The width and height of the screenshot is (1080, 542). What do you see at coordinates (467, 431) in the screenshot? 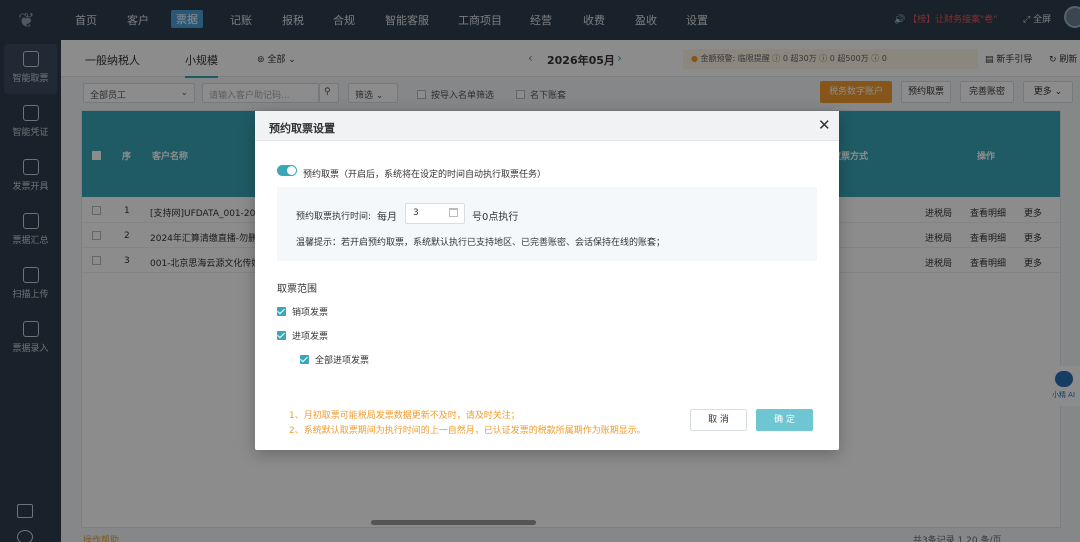
I see `note-line-2: 2、系统默认取票期间为执行时间的上一自然月，已认证发票的税款所属期作为账期显示。` at bounding box center [467, 431].